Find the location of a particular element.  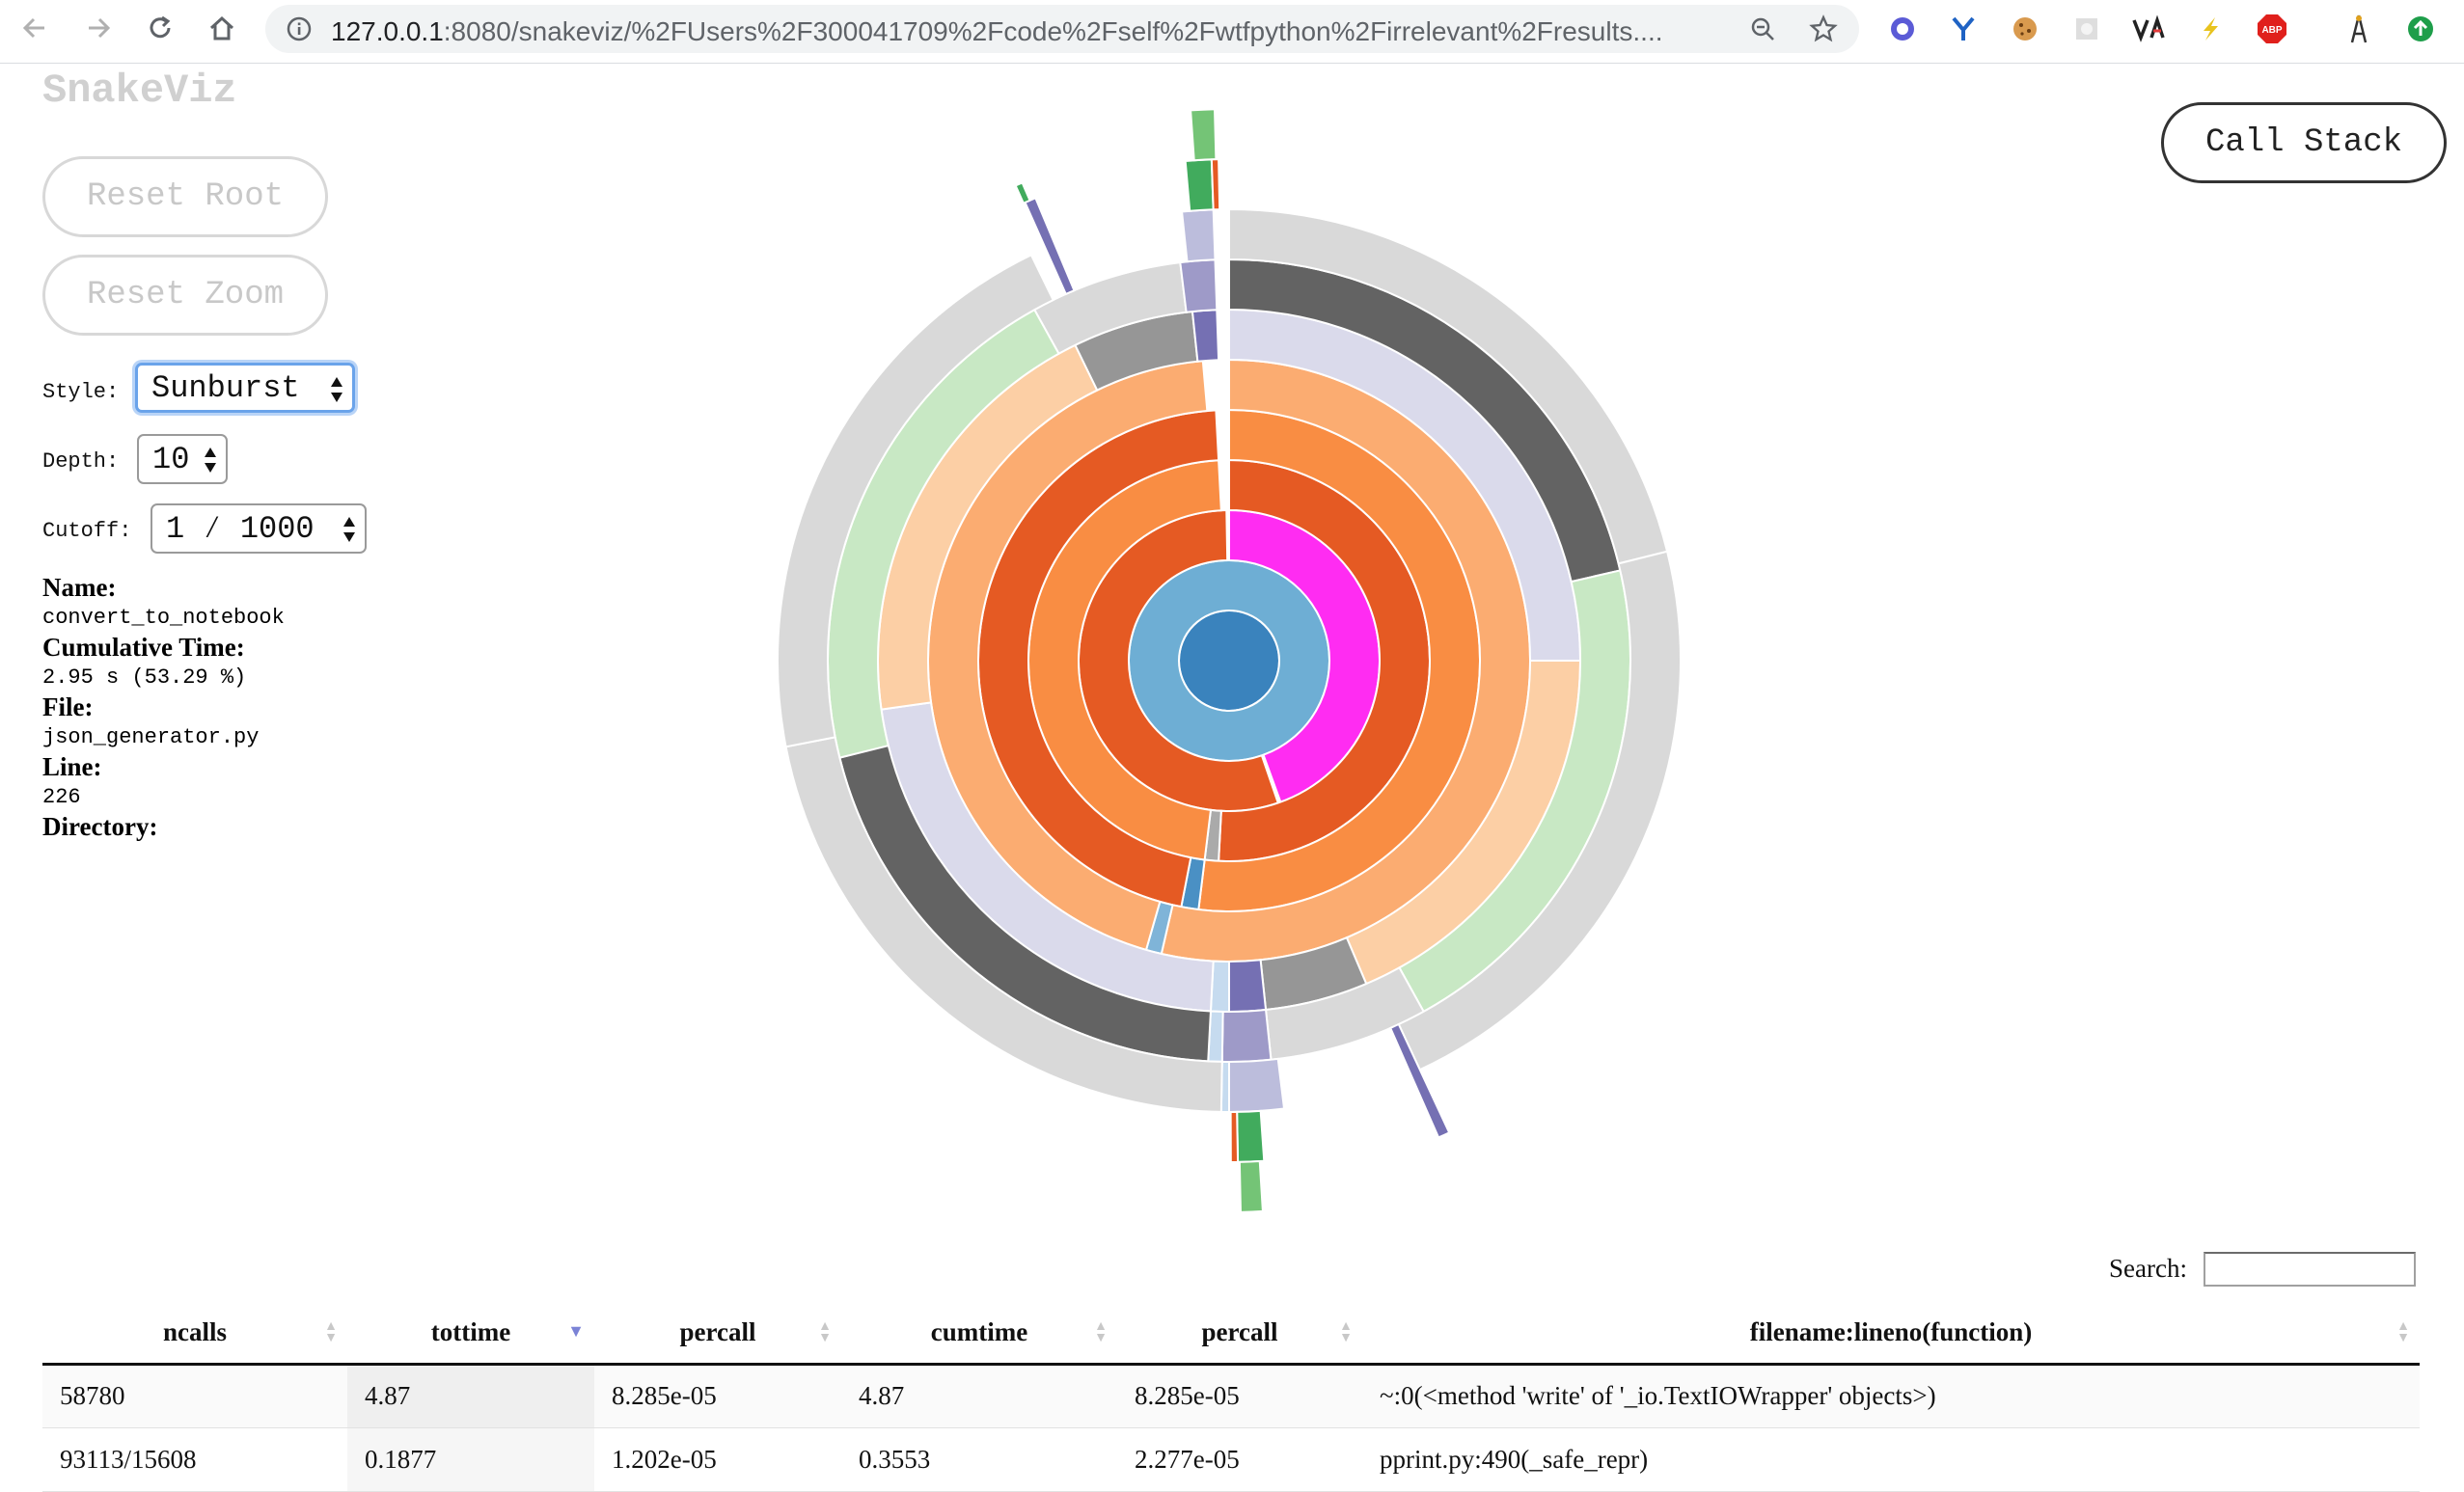

arrow-right-icon is located at coordinates (100, 28).